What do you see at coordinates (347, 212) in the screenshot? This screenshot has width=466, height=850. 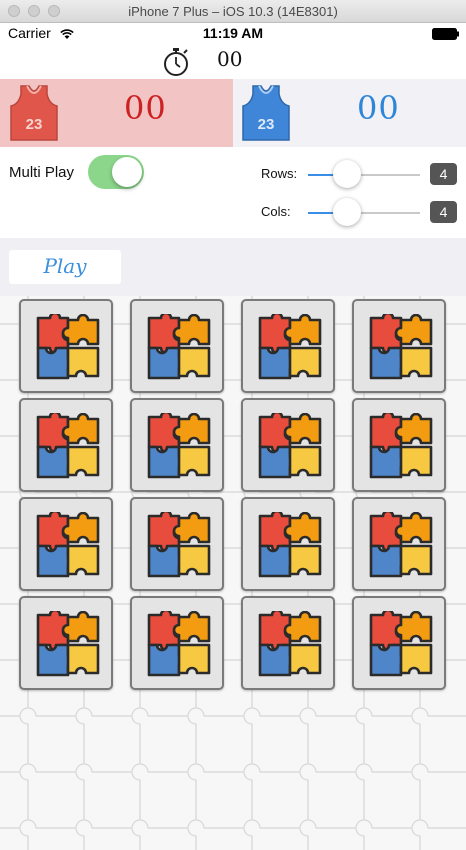 I see `cols-slider-thumb` at bounding box center [347, 212].